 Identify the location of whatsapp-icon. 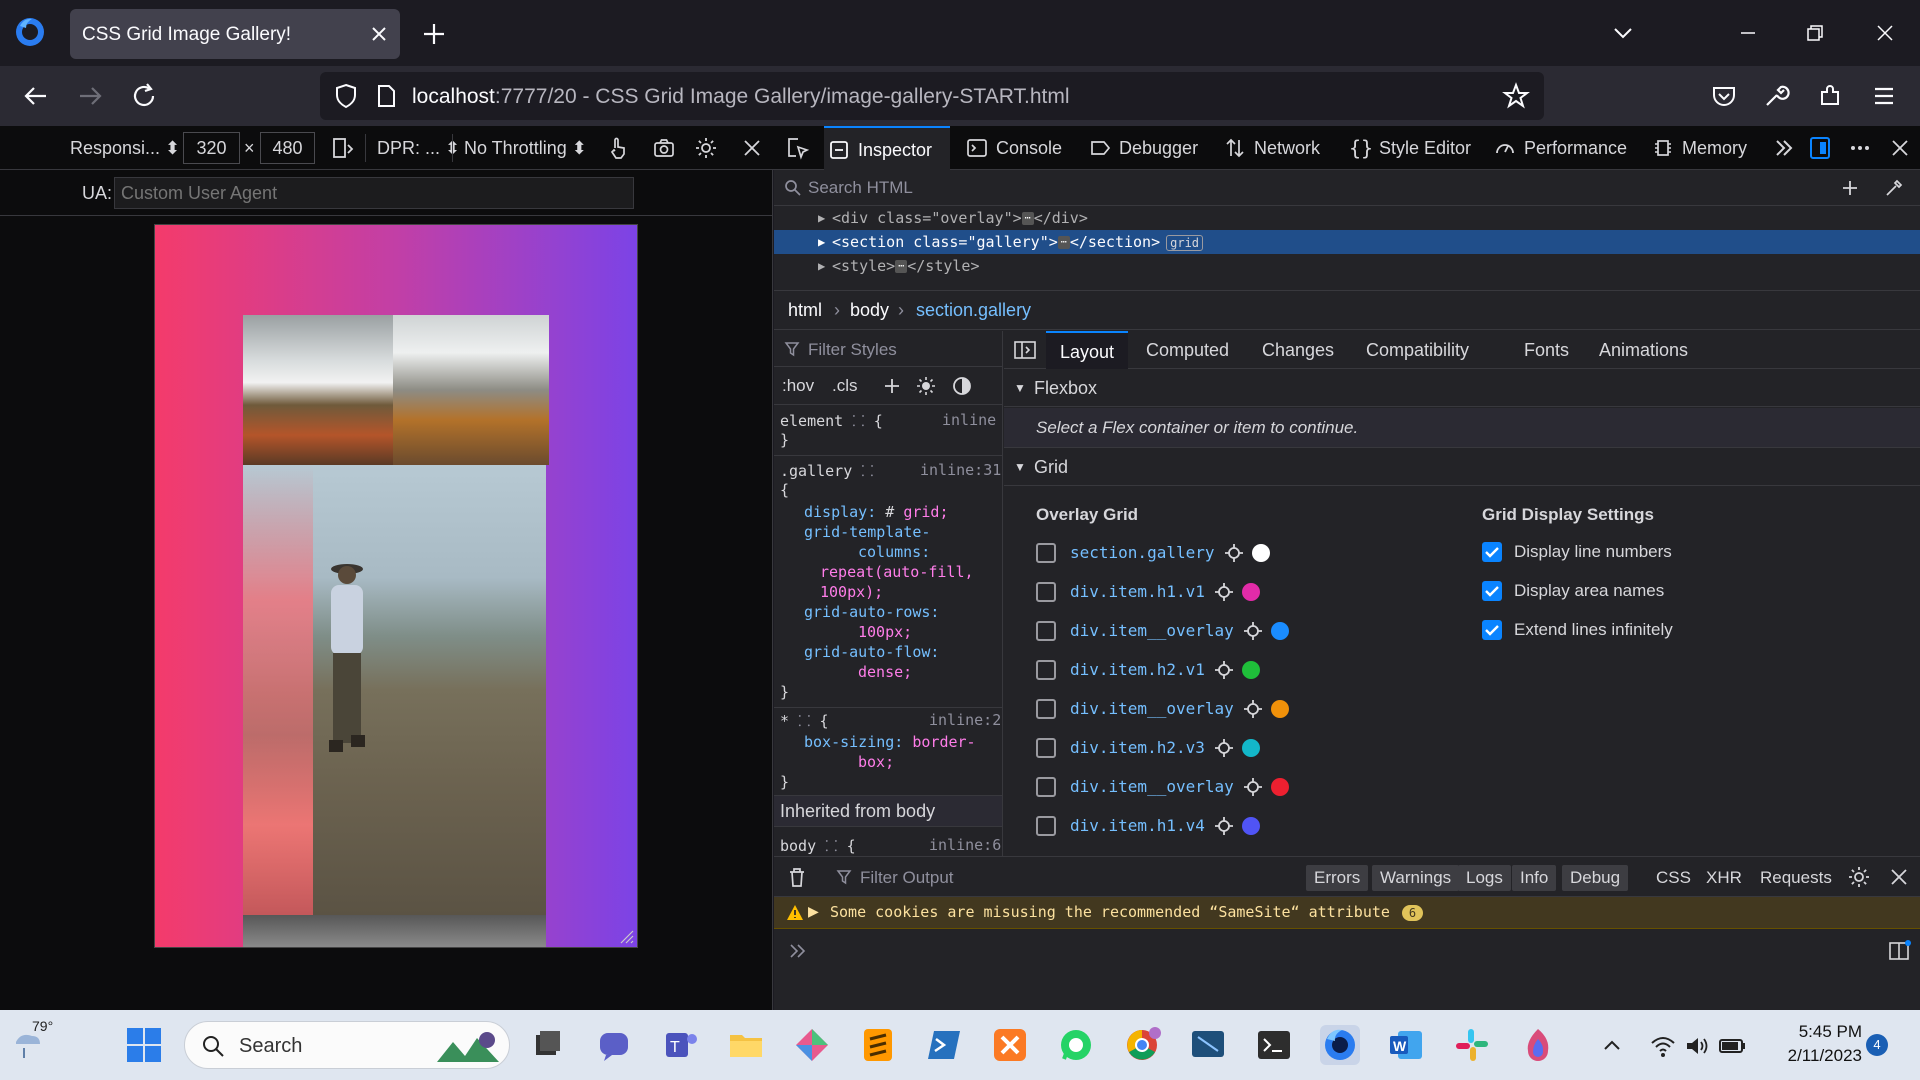
(1076, 1045).